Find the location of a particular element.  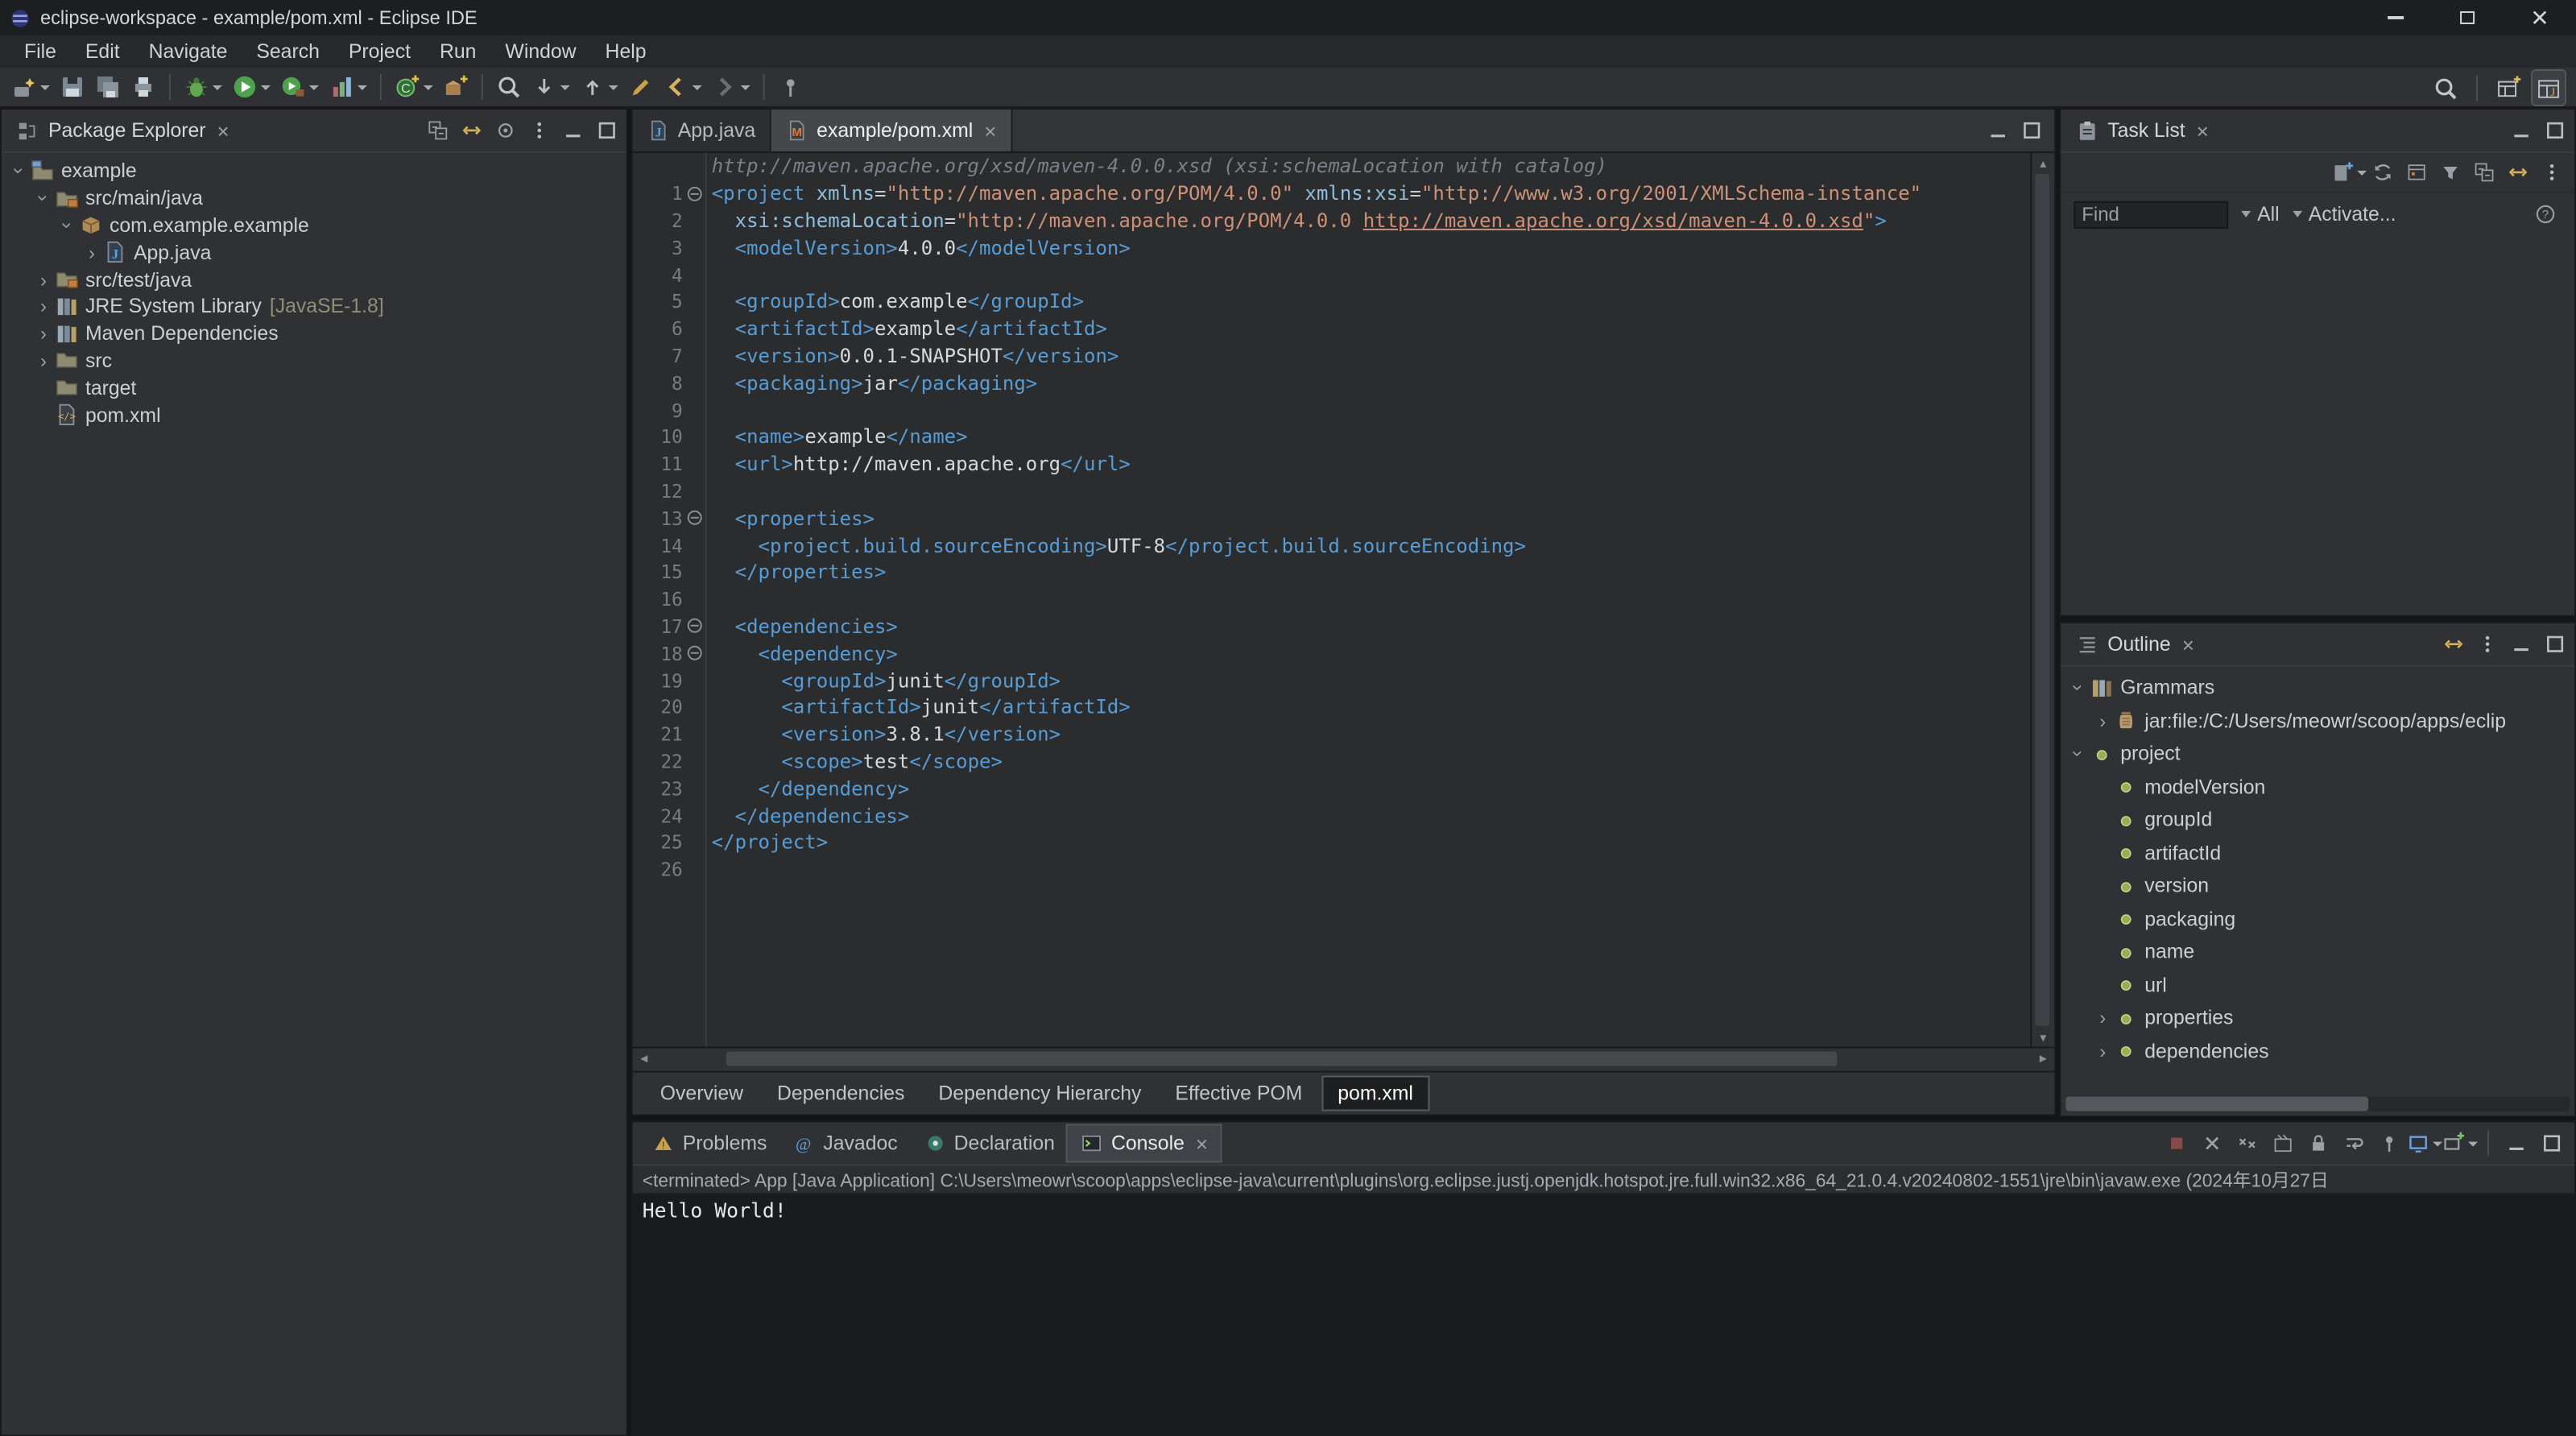

open-search-dialog-button is located at coordinates (509, 87).